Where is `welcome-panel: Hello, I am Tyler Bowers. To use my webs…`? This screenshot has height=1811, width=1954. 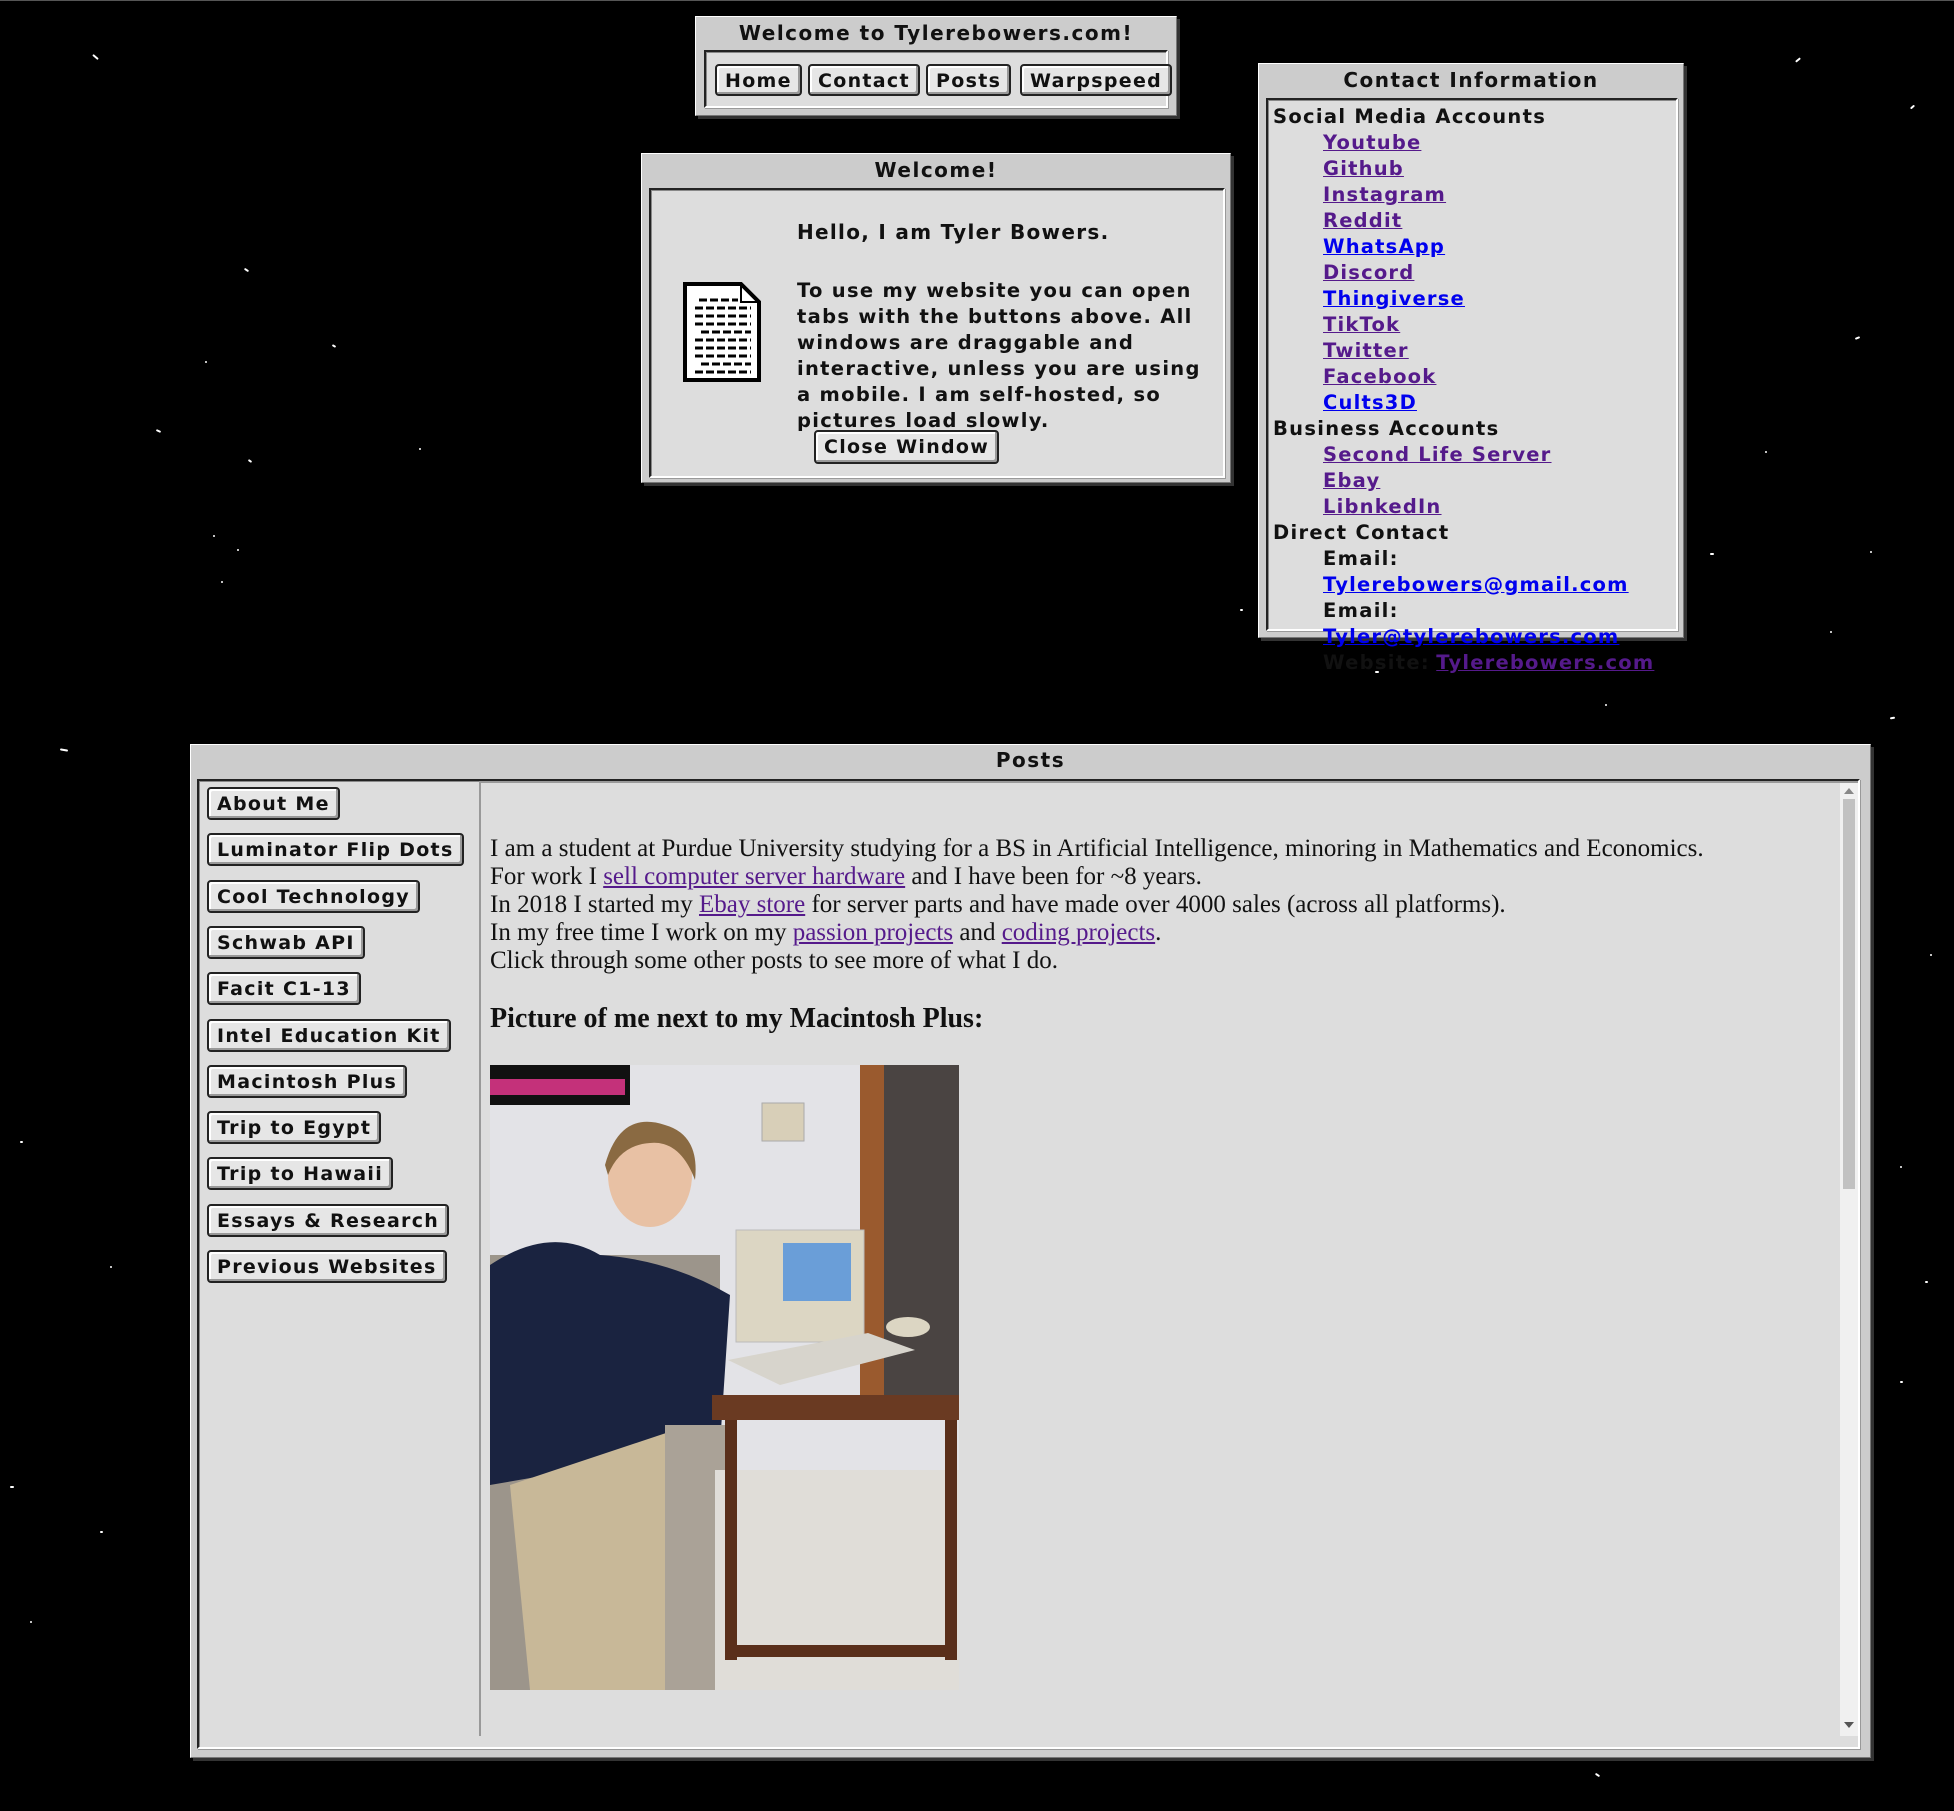 welcome-panel: Hello, I am Tyler Bowers. To use my webs… is located at coordinates (937, 333).